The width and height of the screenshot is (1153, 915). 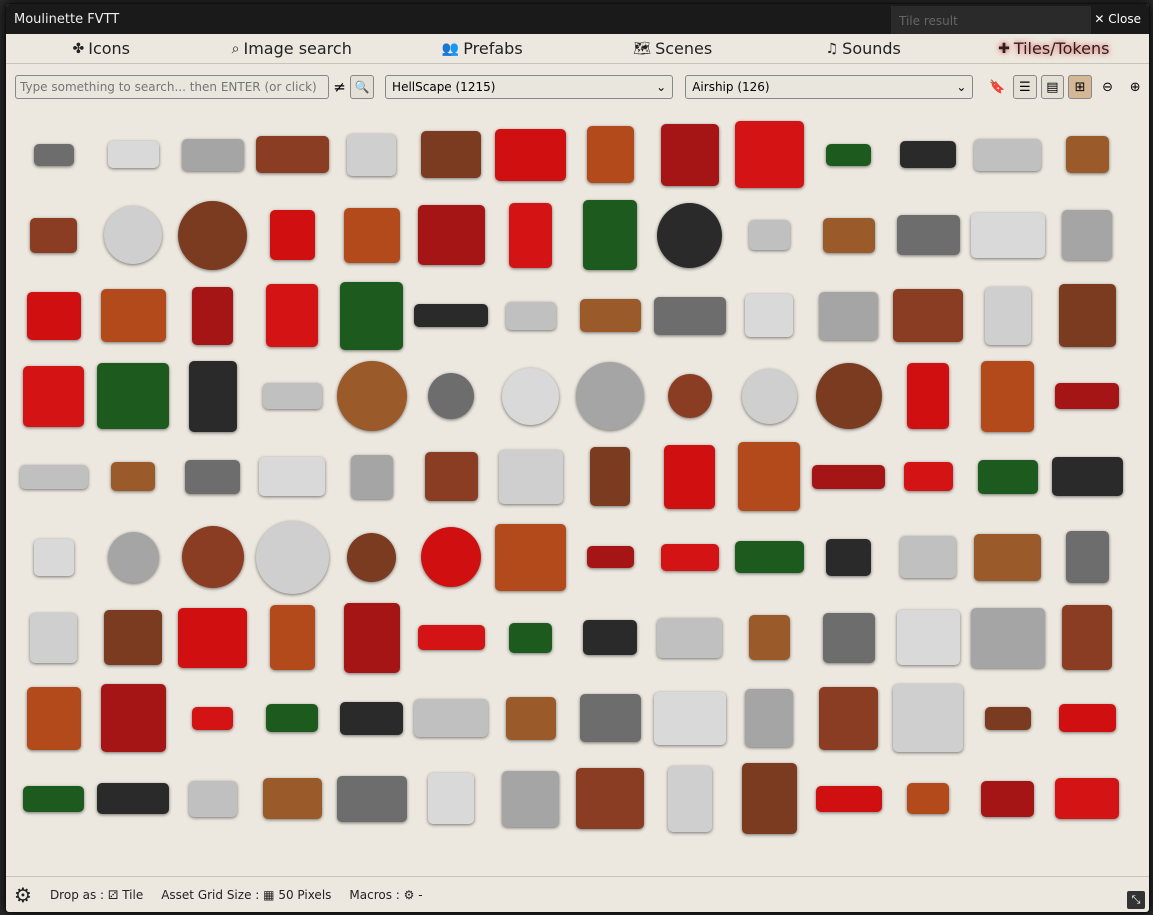 What do you see at coordinates (1108, 87) in the screenshot?
I see `zoom-out-button: ⊖` at bounding box center [1108, 87].